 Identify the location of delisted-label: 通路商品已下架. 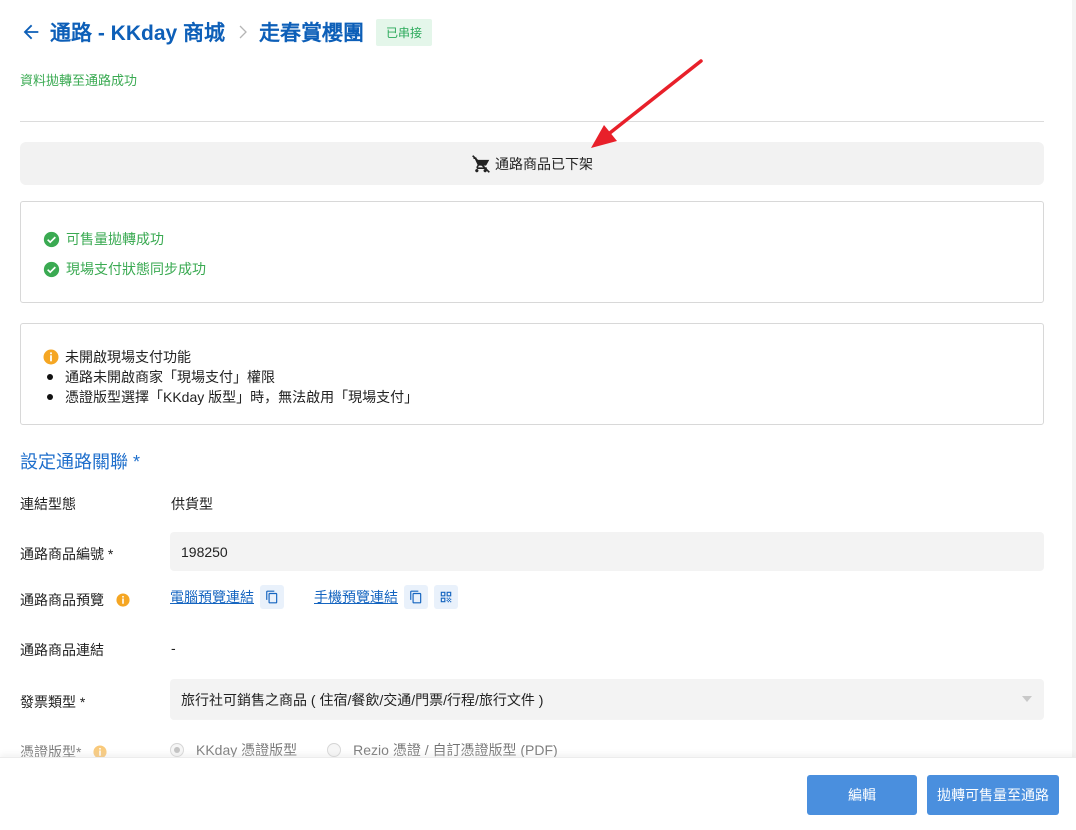
(544, 163).